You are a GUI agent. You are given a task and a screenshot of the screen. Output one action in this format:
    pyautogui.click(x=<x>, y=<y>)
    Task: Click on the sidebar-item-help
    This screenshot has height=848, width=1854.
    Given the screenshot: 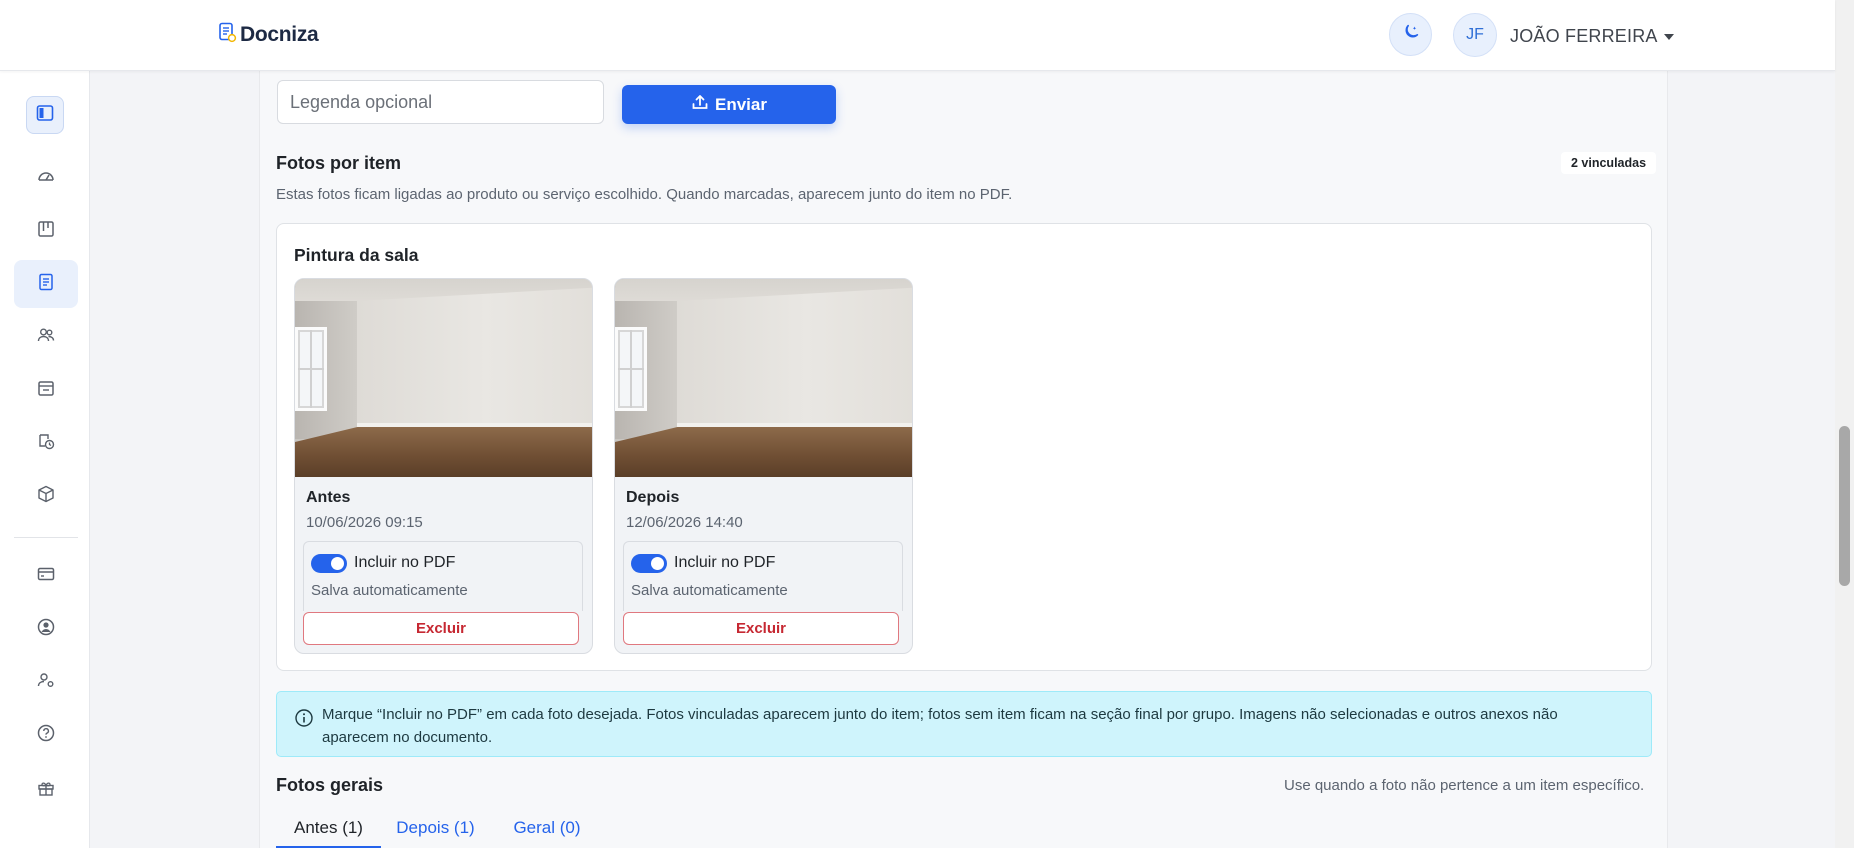 What is the action you would take?
    pyautogui.click(x=46, y=735)
    